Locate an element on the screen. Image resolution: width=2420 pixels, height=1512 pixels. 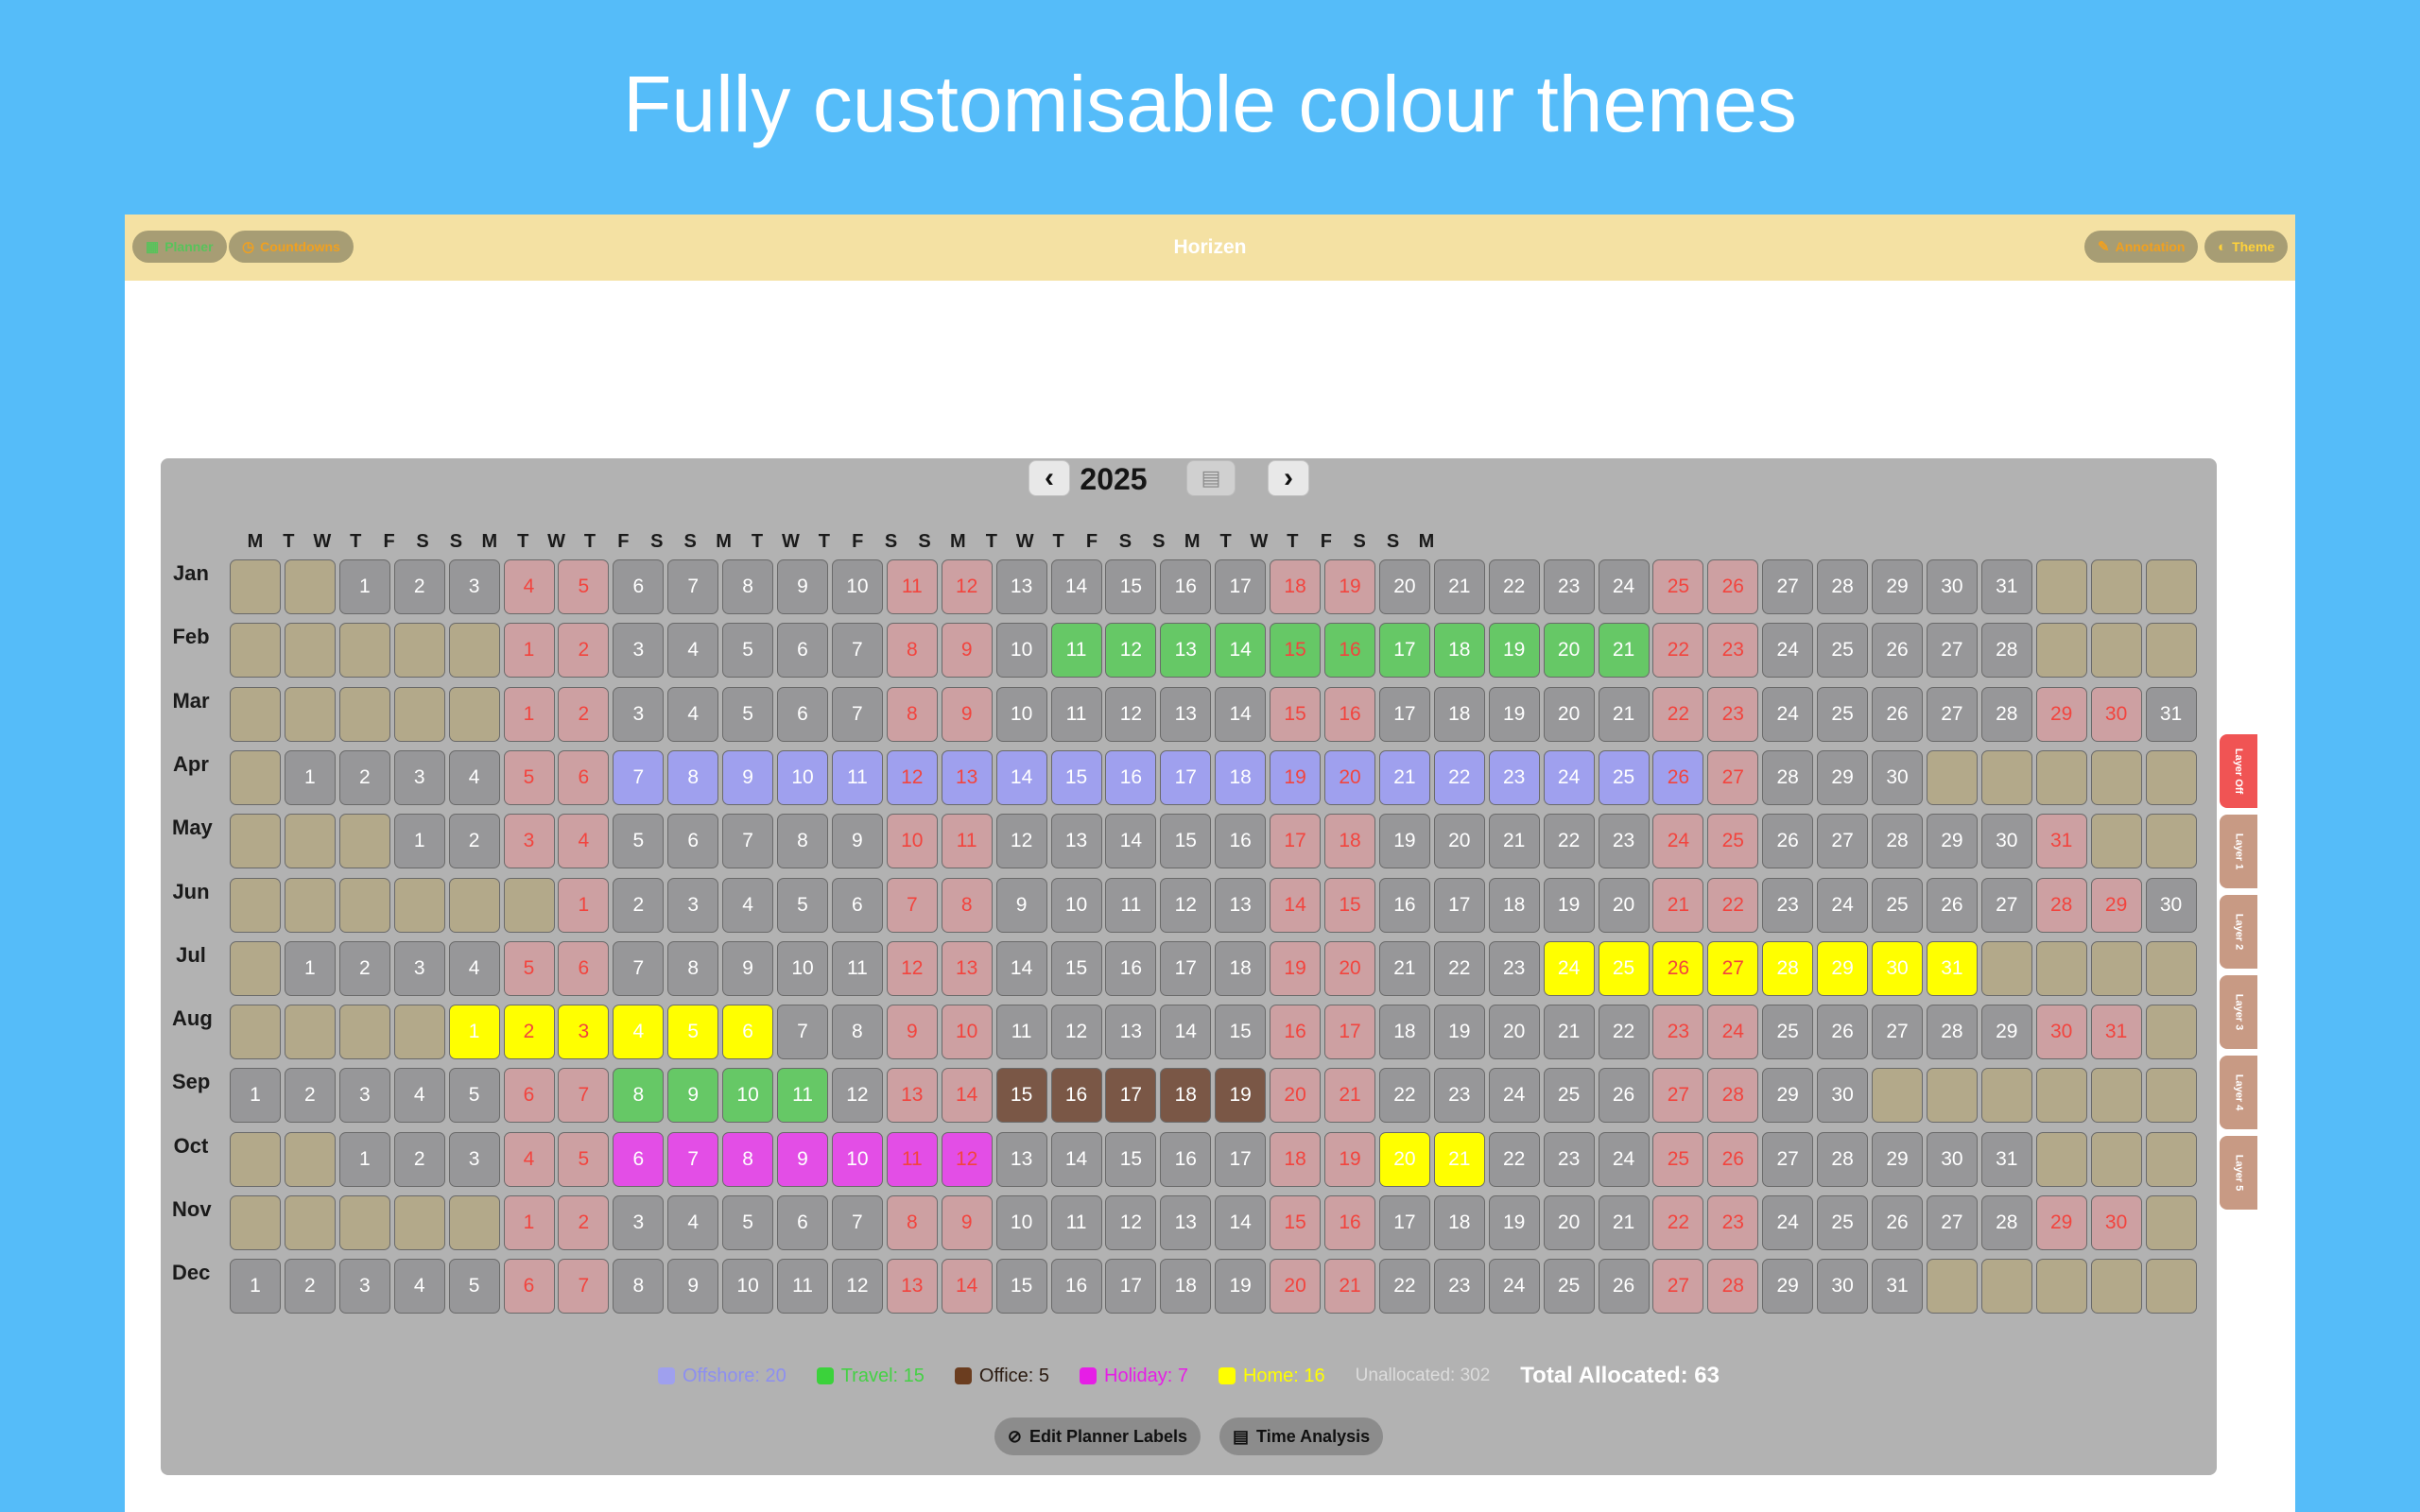
day-cell: 31 is located at coordinates (1952, 968).